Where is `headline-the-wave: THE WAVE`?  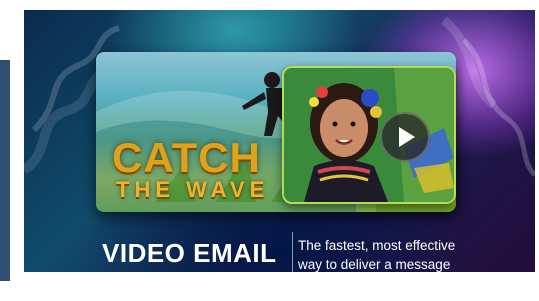
headline-the-wave: THE WAVE is located at coordinates (193, 189).